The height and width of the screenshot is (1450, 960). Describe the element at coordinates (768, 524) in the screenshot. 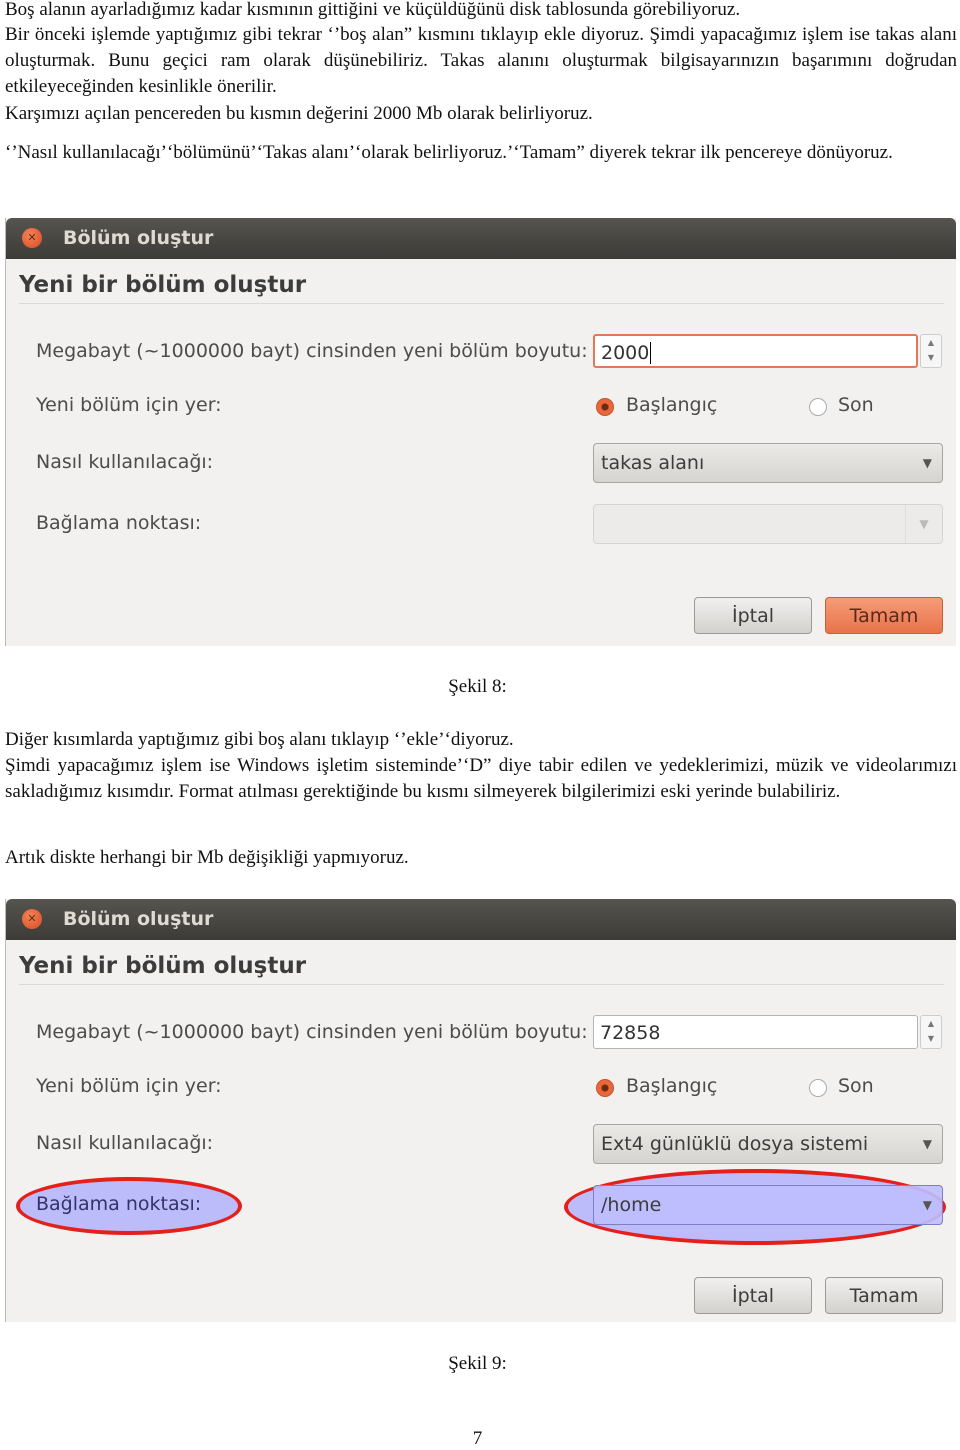

I see `mount-point-dropdown: ▼` at that location.